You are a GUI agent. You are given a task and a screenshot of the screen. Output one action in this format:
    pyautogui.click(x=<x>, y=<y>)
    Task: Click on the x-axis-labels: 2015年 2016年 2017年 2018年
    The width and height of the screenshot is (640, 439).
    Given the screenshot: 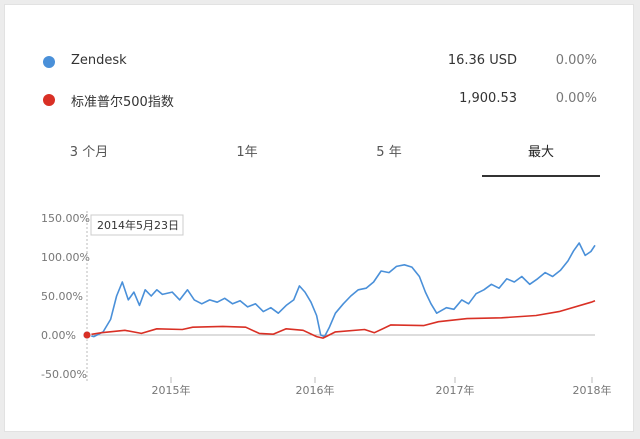 What is the action you would take?
    pyautogui.click(x=382, y=390)
    